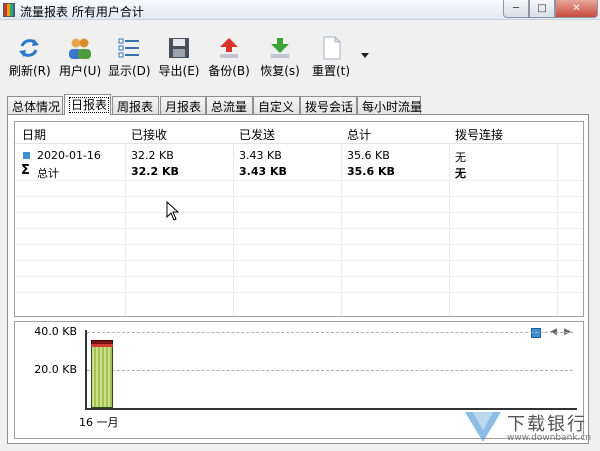  What do you see at coordinates (229, 48) in the screenshot?
I see `upload-arrow-icon` at bounding box center [229, 48].